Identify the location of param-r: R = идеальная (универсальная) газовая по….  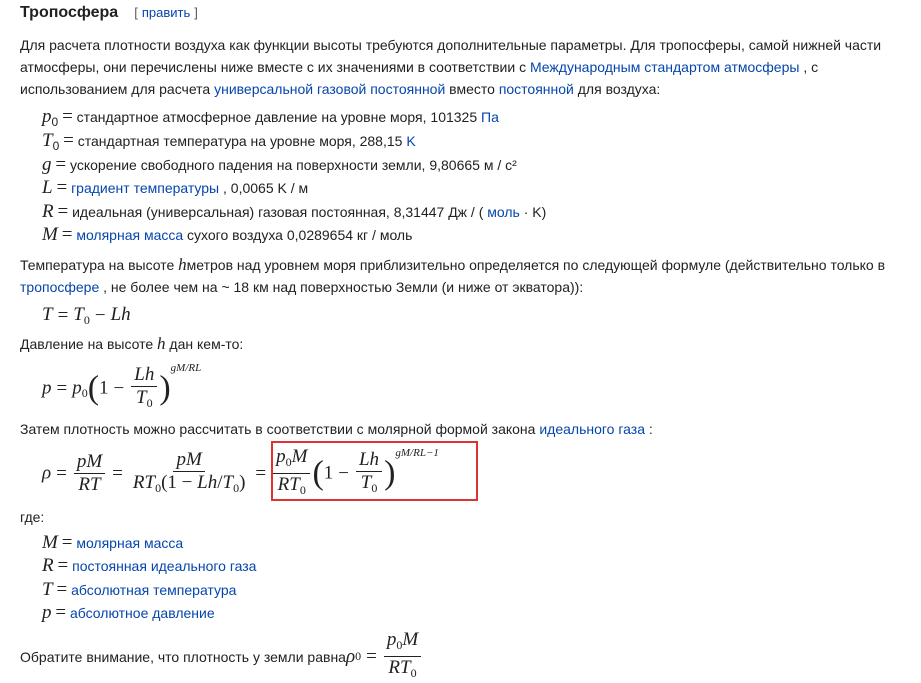
(294, 211).